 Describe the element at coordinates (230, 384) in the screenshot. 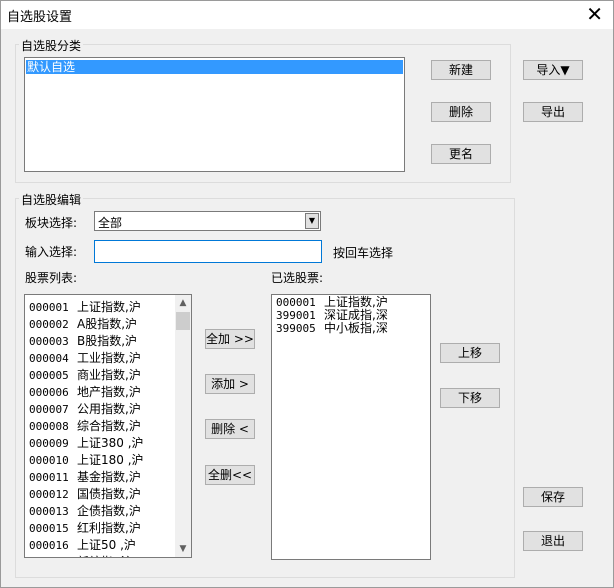

I see `add-button: 添加 >` at that location.